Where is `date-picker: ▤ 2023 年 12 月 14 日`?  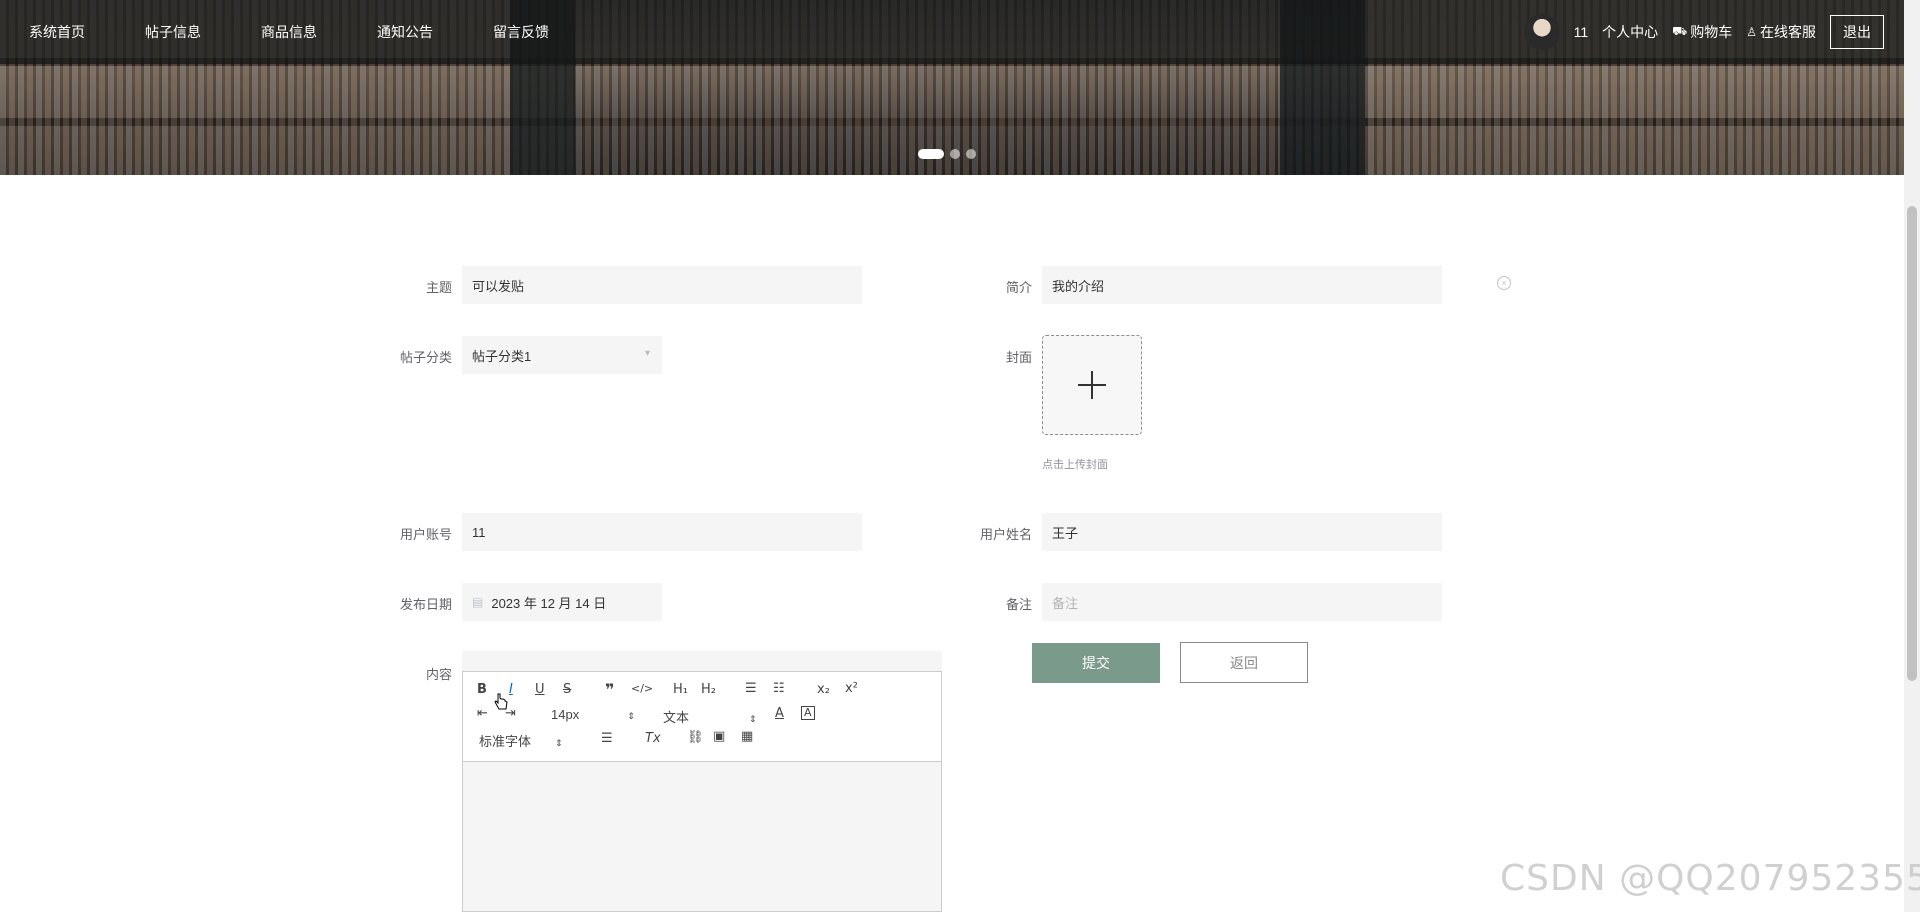 date-picker: ▤ 2023 年 12 月 14 日 is located at coordinates (562, 602).